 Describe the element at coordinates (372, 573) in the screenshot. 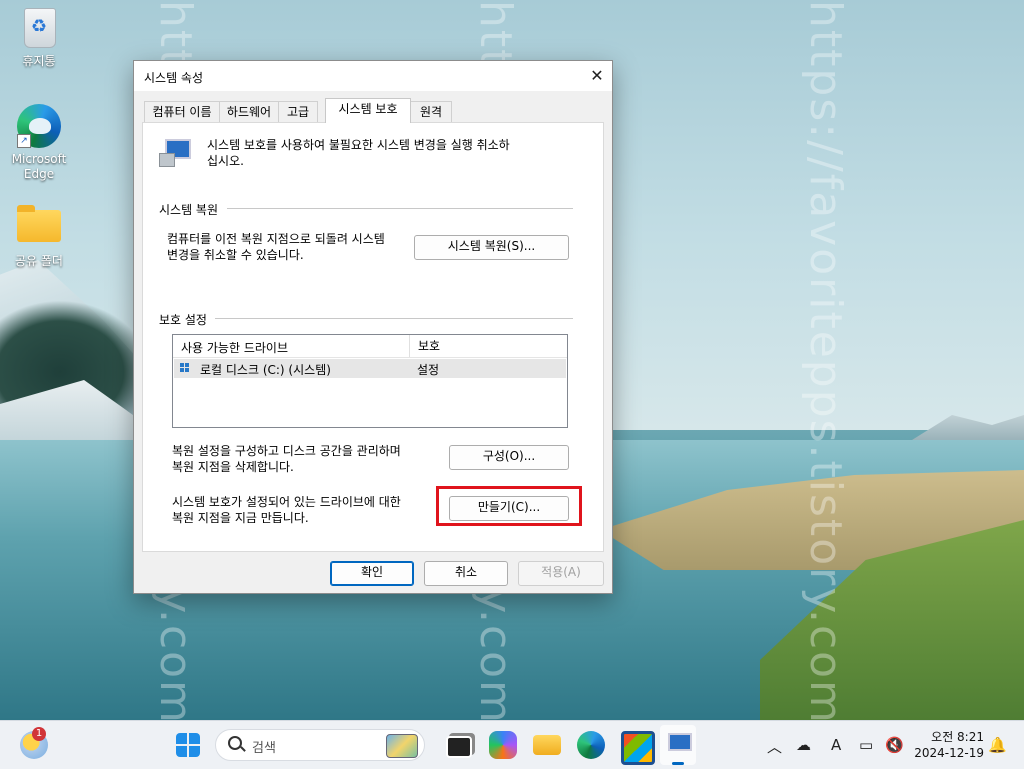

I see `ok-button: 확인` at that location.